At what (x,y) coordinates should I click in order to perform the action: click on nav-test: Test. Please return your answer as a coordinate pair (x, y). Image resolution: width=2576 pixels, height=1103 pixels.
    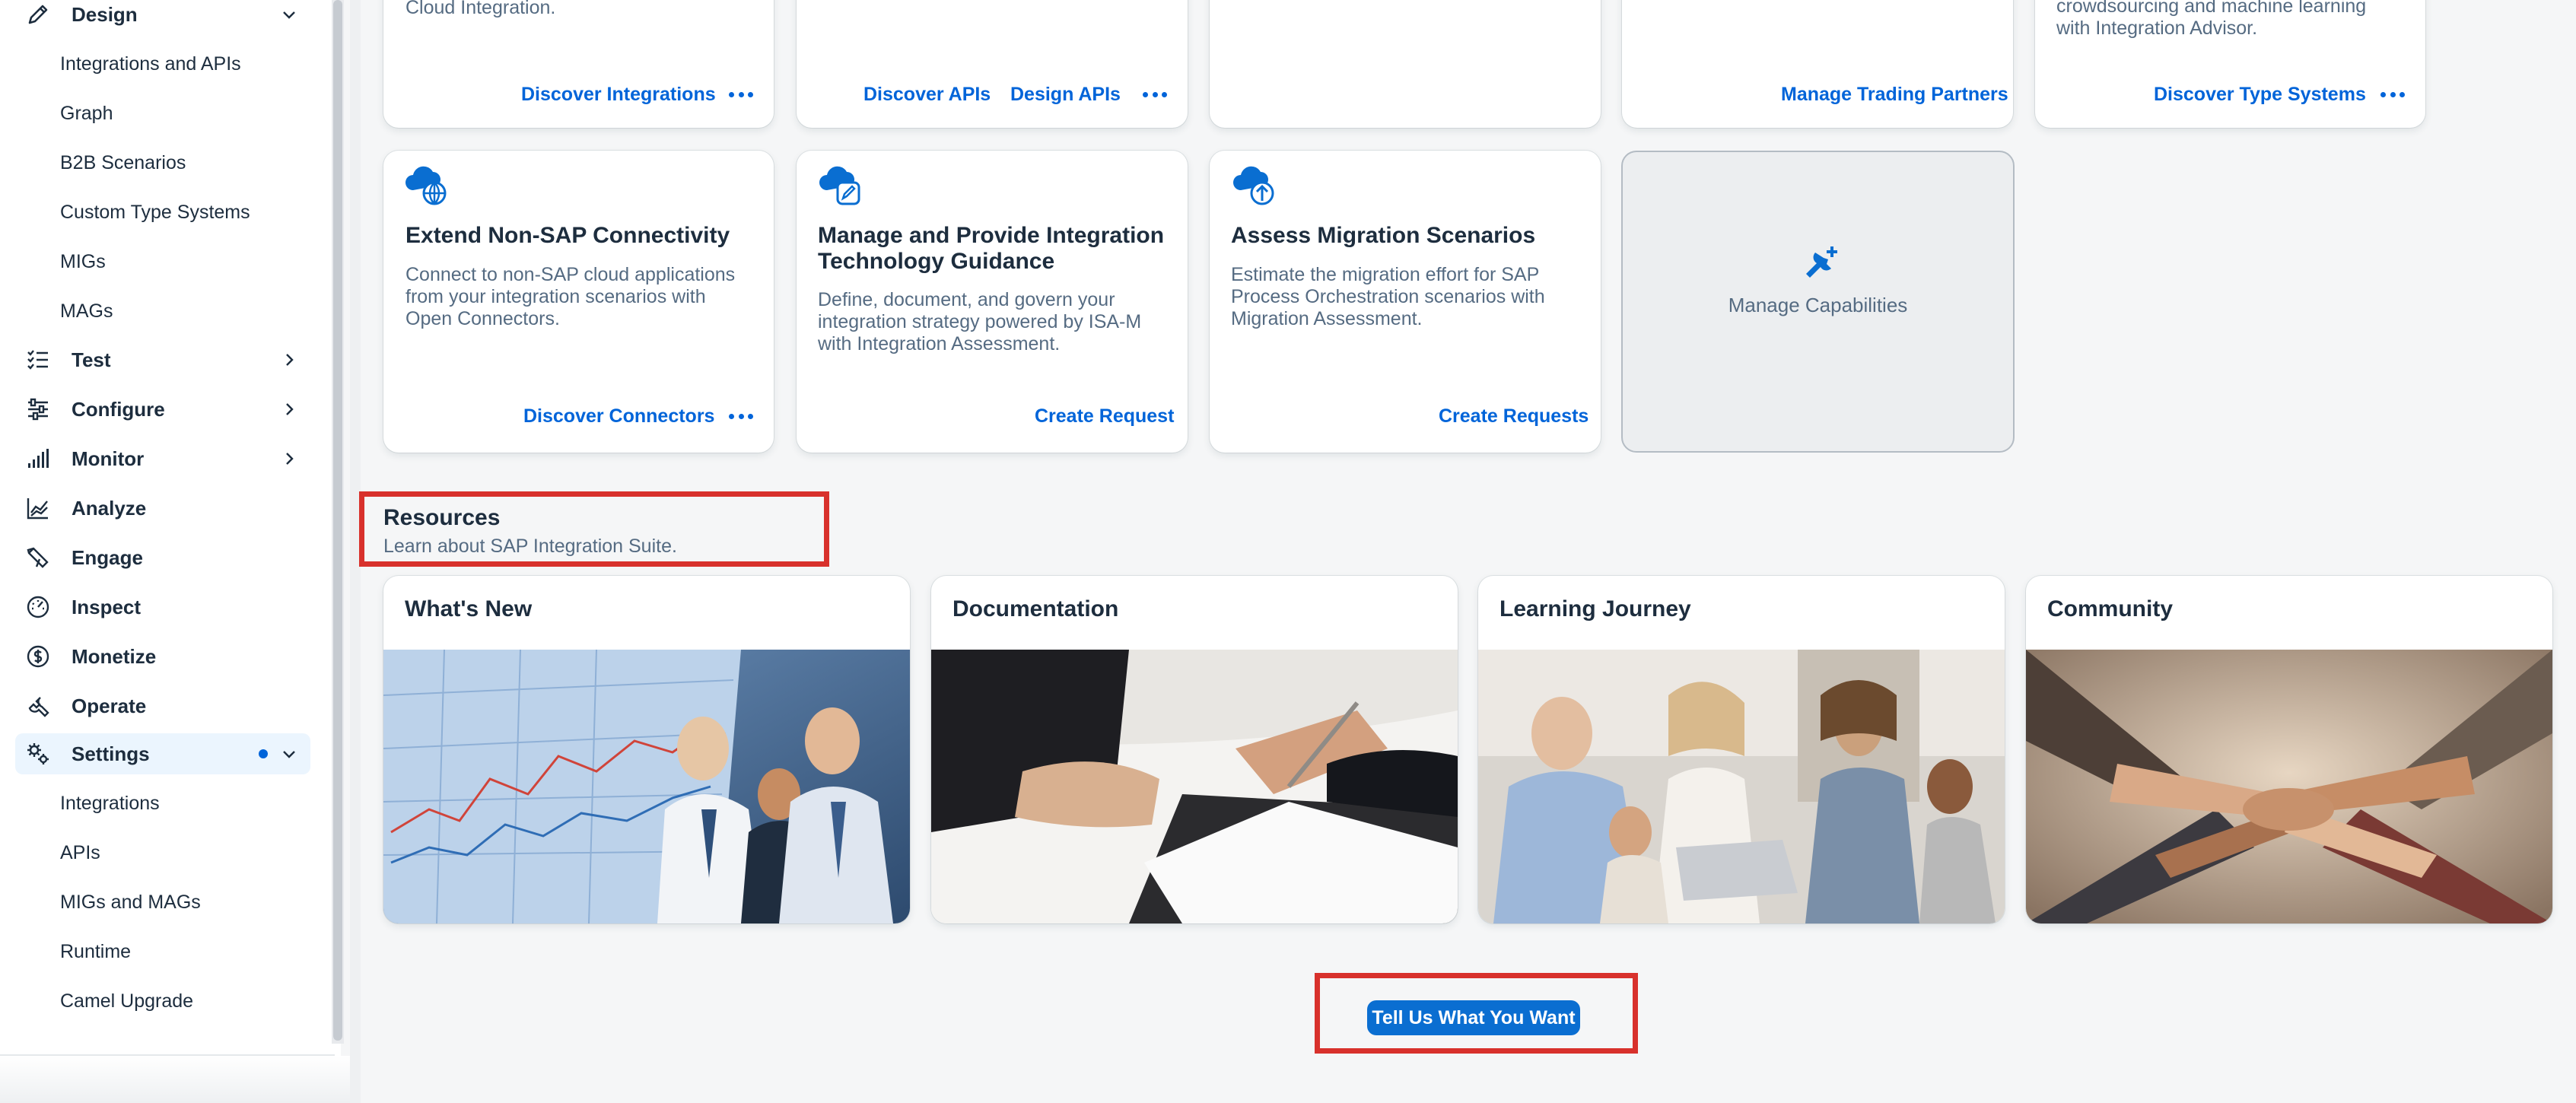
    Looking at the image, I should click on (162, 359).